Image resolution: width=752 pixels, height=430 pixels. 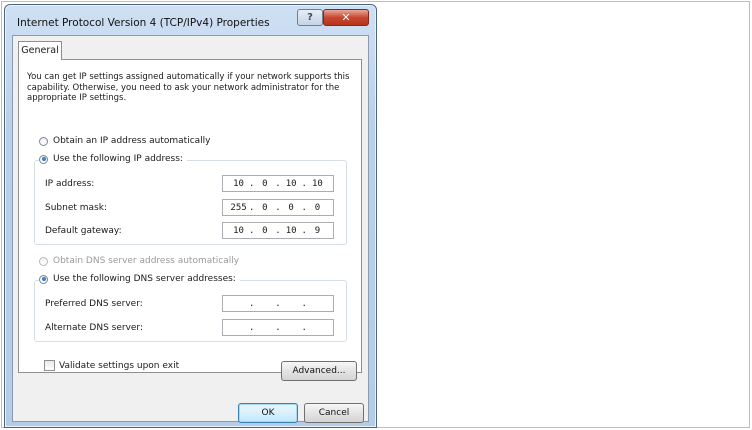 I want to click on ip-manual-option: Use the following IP address:, so click(x=113, y=159).